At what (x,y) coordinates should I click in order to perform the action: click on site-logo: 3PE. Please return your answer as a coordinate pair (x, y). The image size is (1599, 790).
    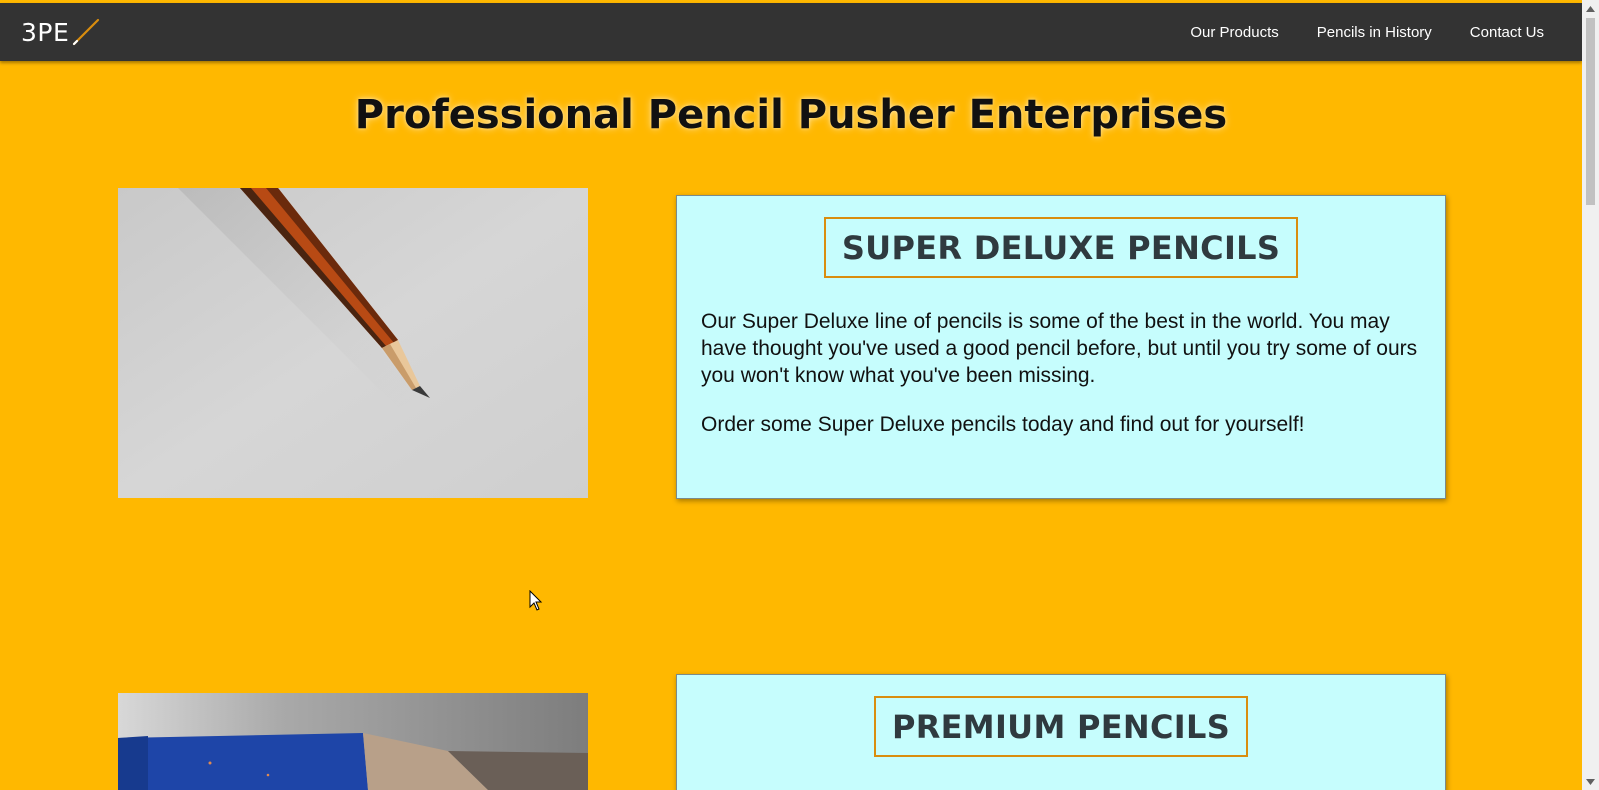
    Looking at the image, I should click on (61, 32).